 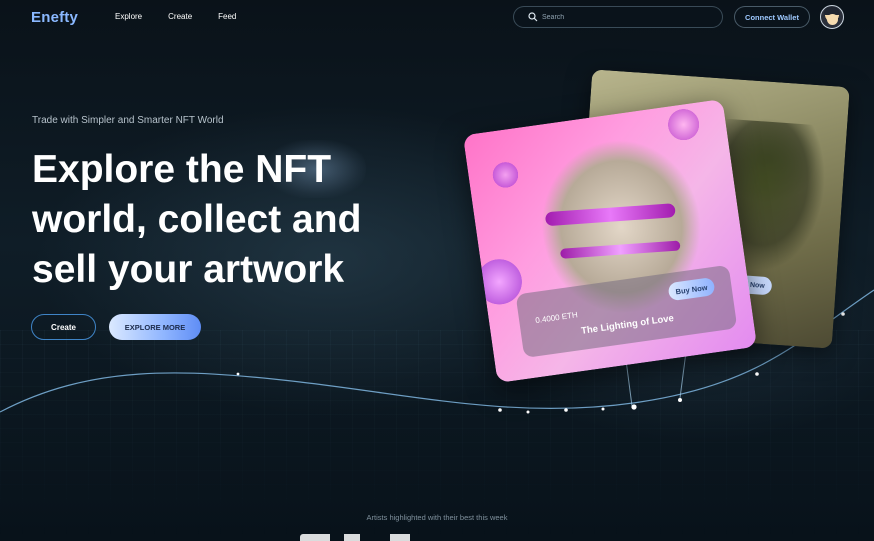 What do you see at coordinates (533, 17) in the screenshot?
I see `search-icon` at bounding box center [533, 17].